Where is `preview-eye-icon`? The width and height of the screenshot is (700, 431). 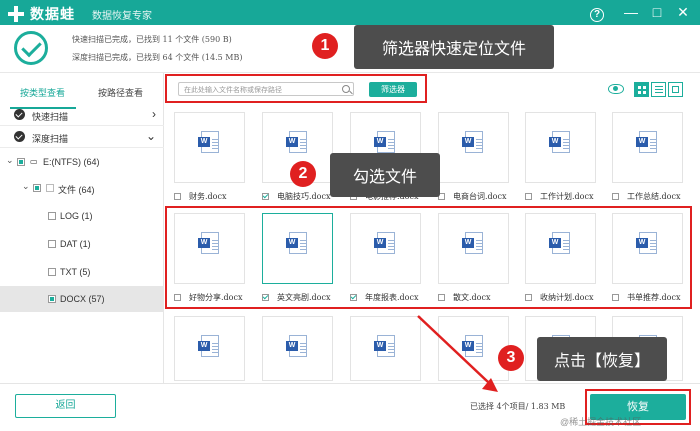
preview-eye-icon is located at coordinates (616, 89).